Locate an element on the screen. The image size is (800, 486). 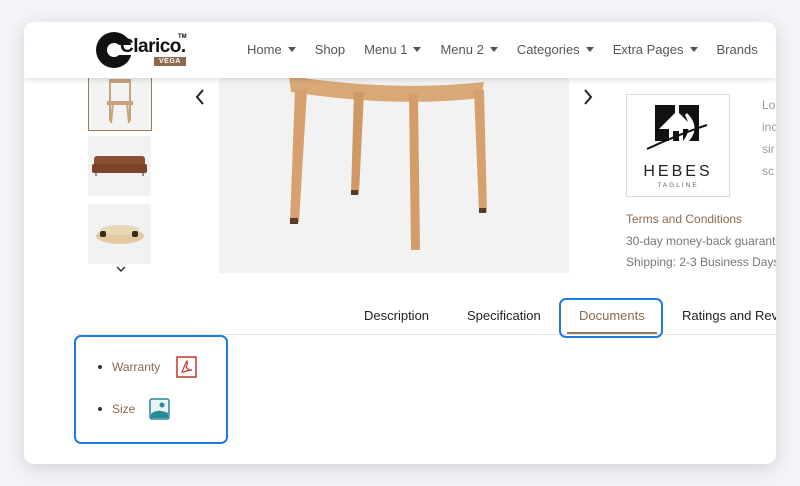
nav-item-home: Home is located at coordinates (271, 49).